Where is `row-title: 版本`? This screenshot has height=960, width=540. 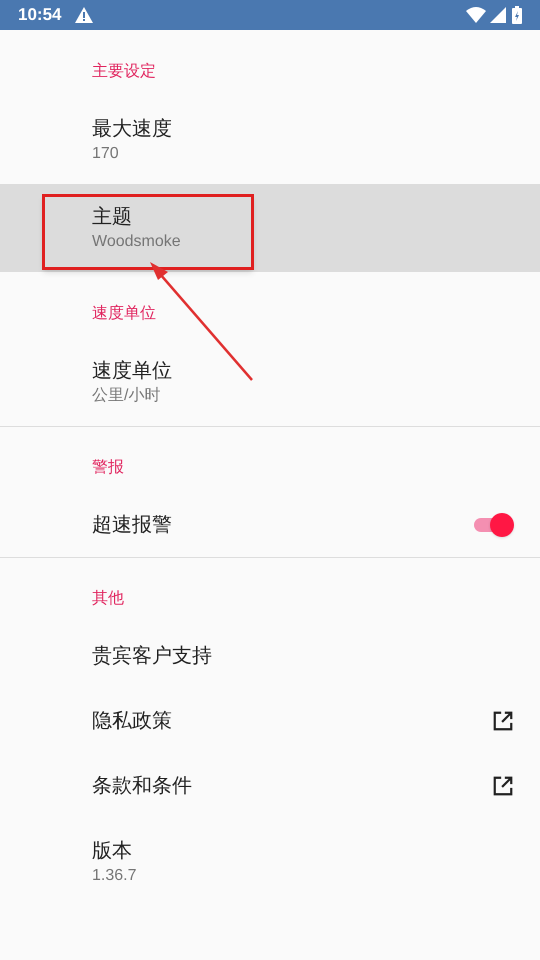
row-title: 版本 is located at coordinates (112, 851).